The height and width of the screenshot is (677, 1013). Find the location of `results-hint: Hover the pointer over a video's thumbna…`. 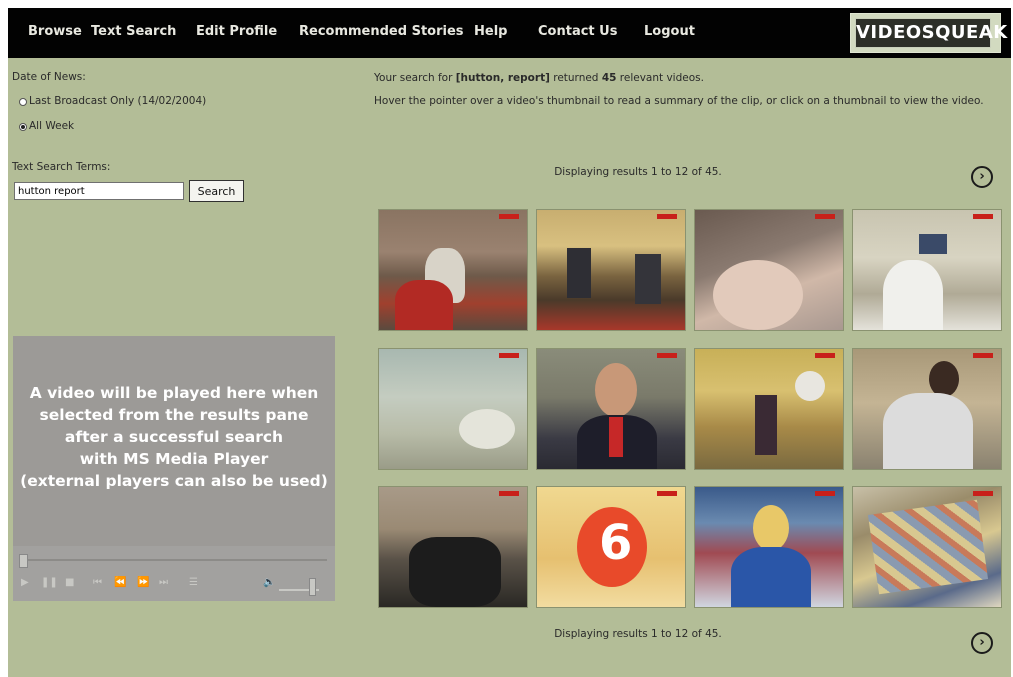

results-hint: Hover the pointer over a video's thumbna… is located at coordinates (679, 101).